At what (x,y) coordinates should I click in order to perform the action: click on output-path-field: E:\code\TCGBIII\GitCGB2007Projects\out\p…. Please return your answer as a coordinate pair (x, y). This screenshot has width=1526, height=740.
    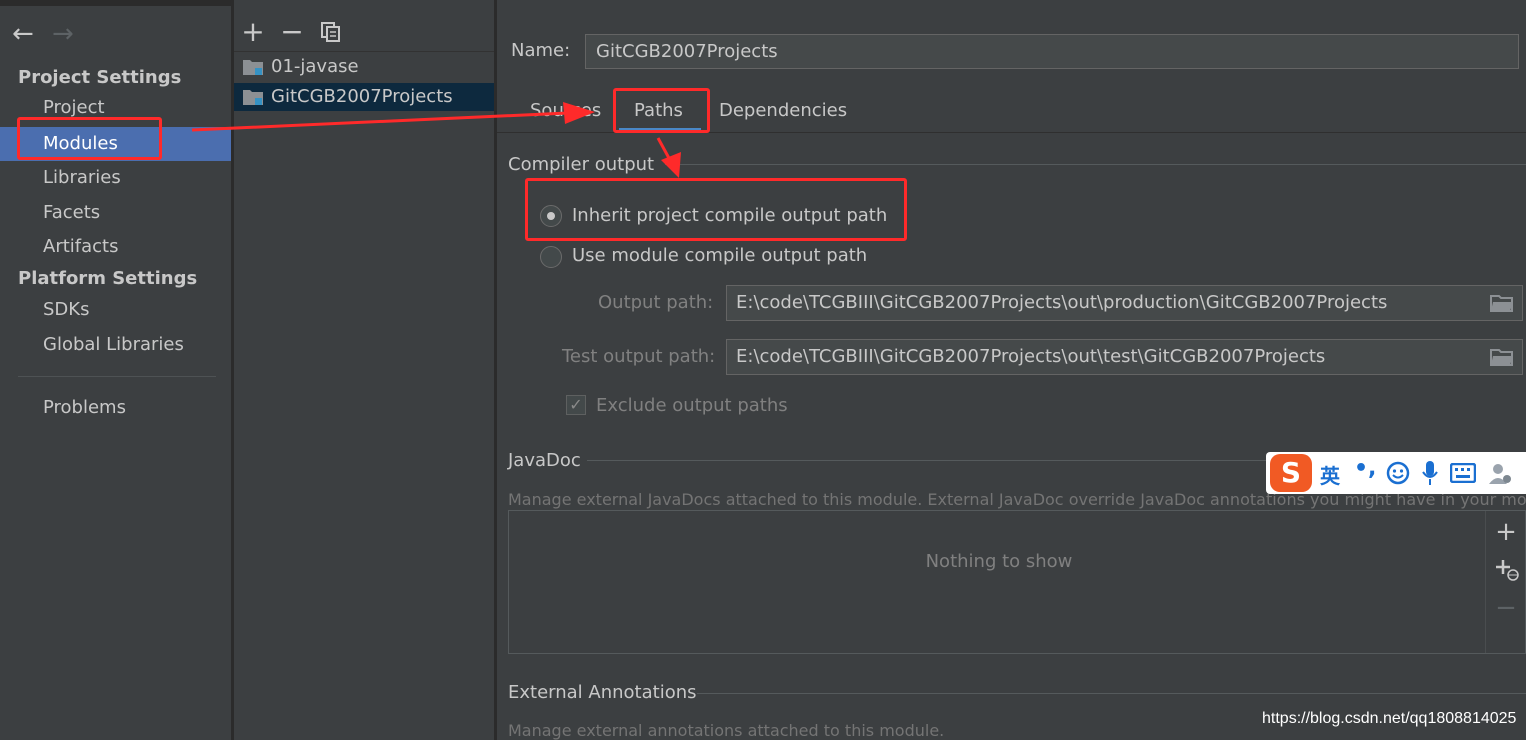
    Looking at the image, I should click on (1124, 303).